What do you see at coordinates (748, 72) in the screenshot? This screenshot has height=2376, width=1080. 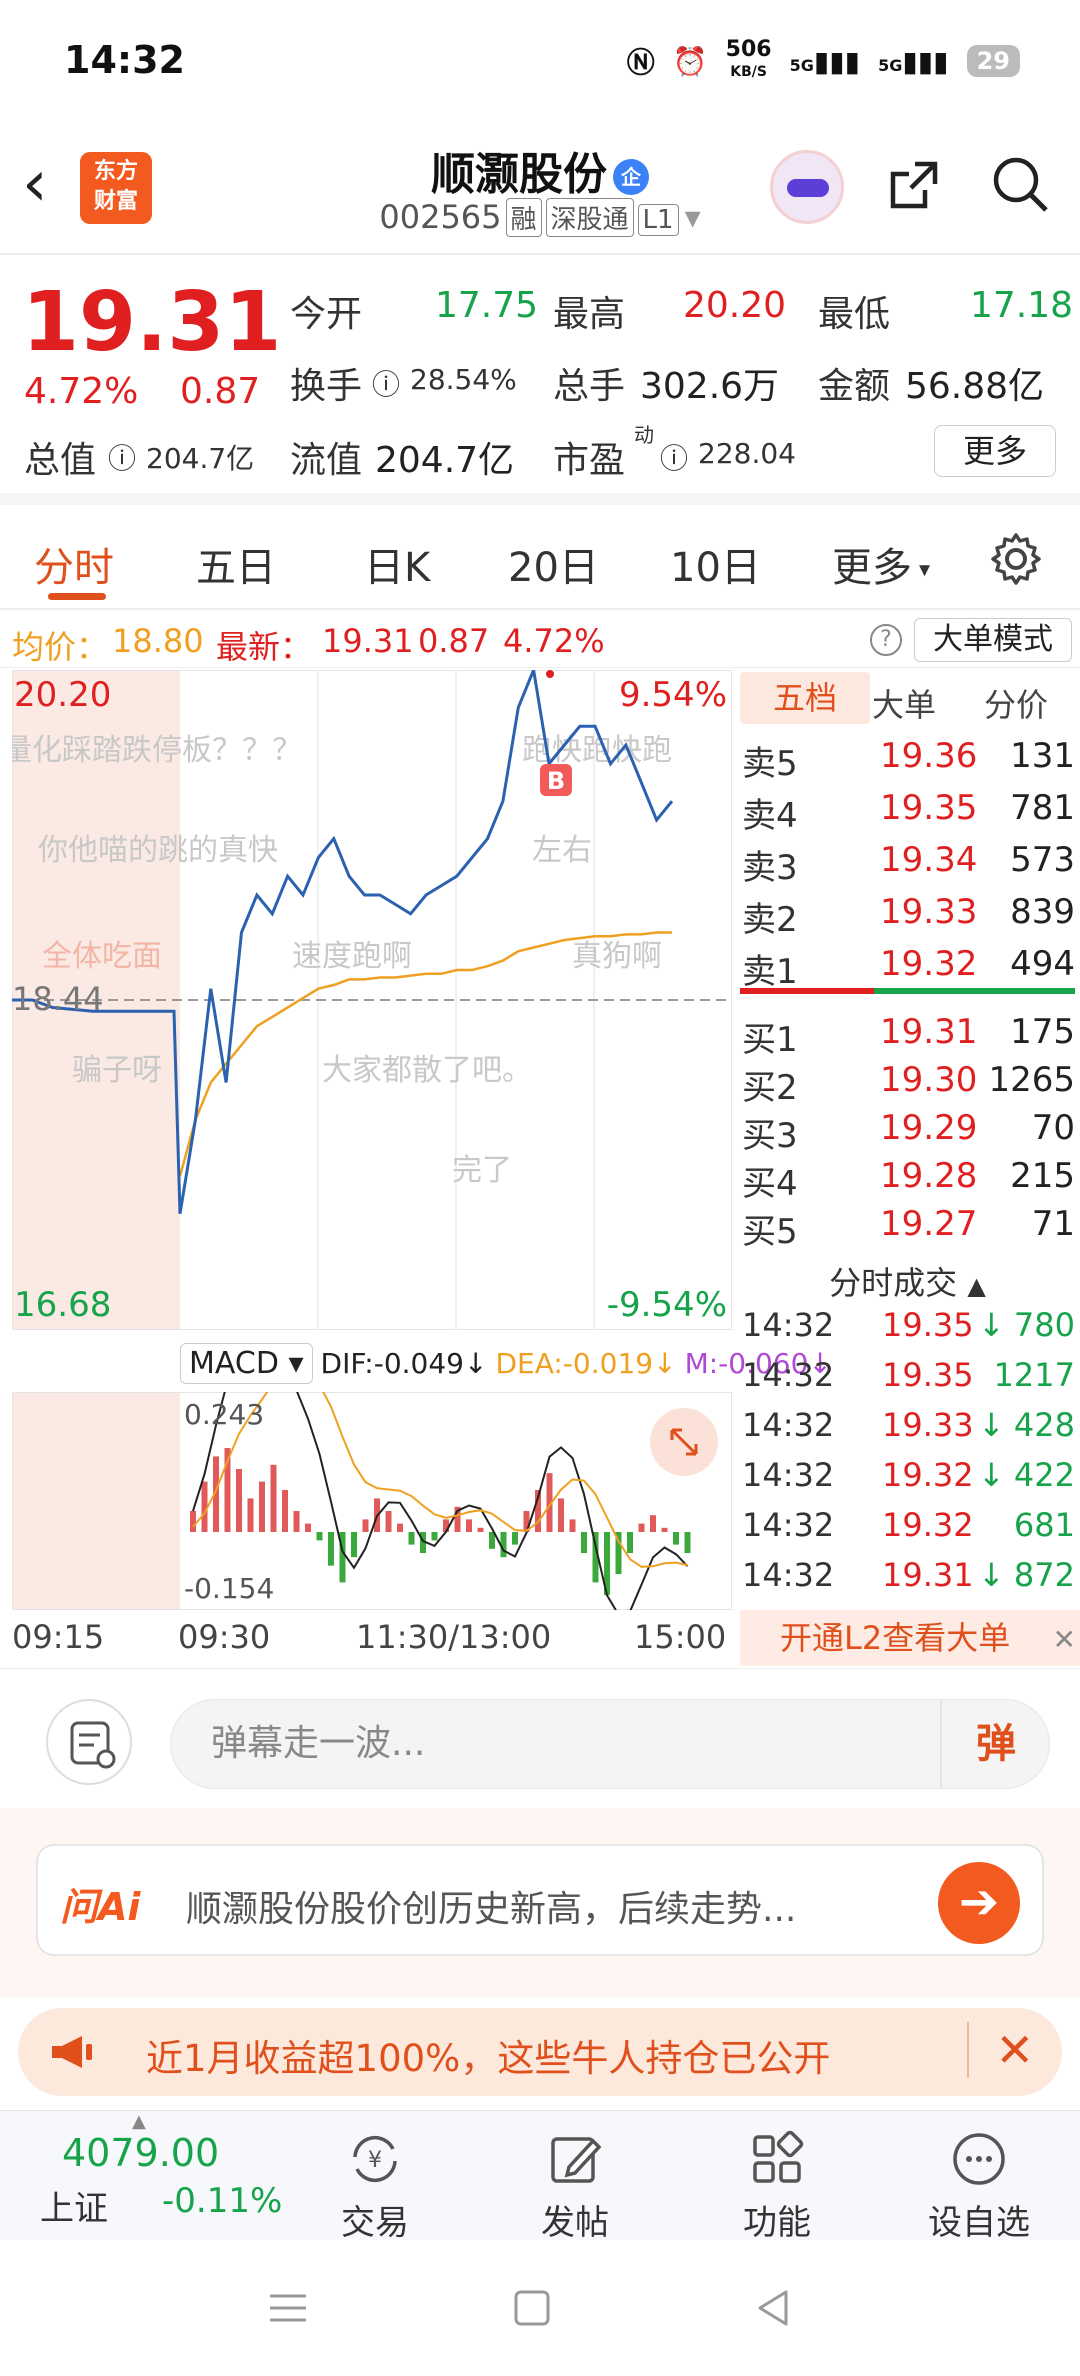 I see `net-speed-unit: KB/S` at bounding box center [748, 72].